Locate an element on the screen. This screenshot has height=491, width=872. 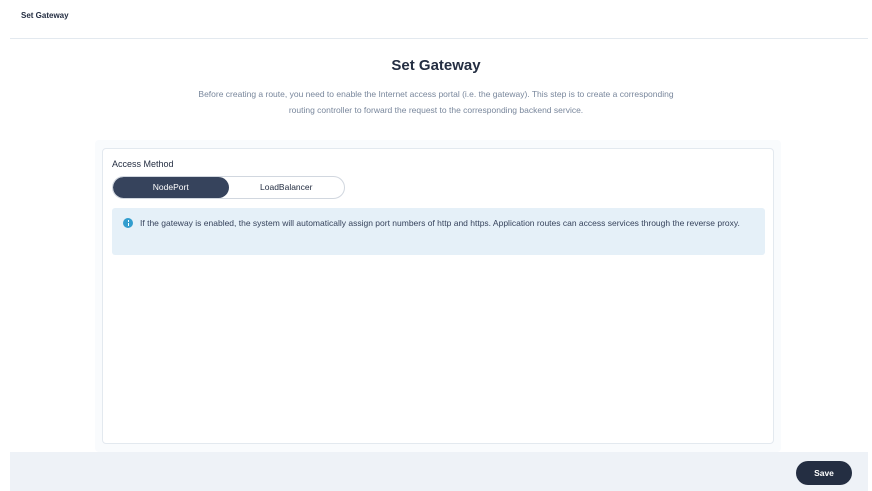
access-method-switch: NodePort LoadBalancer is located at coordinates (228, 187).